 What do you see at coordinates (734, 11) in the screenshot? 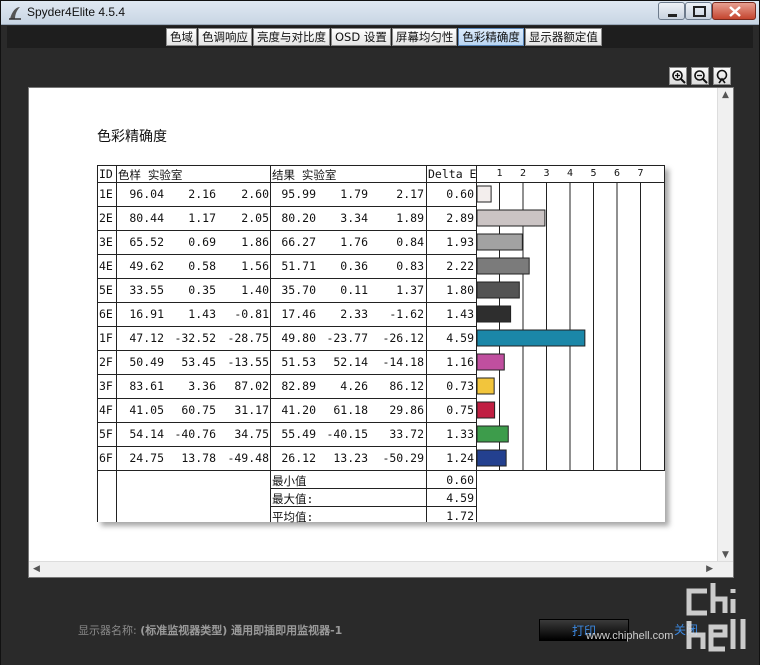
I see `close-window-button` at bounding box center [734, 11].